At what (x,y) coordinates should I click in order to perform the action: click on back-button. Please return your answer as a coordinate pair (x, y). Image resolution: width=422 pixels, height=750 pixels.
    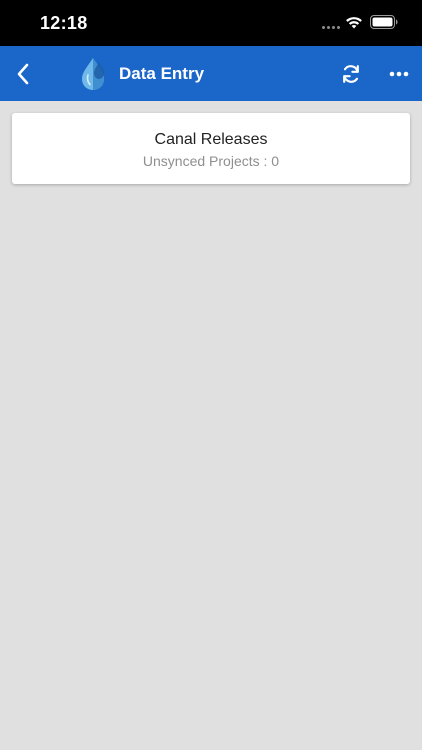
    Looking at the image, I should click on (23, 74).